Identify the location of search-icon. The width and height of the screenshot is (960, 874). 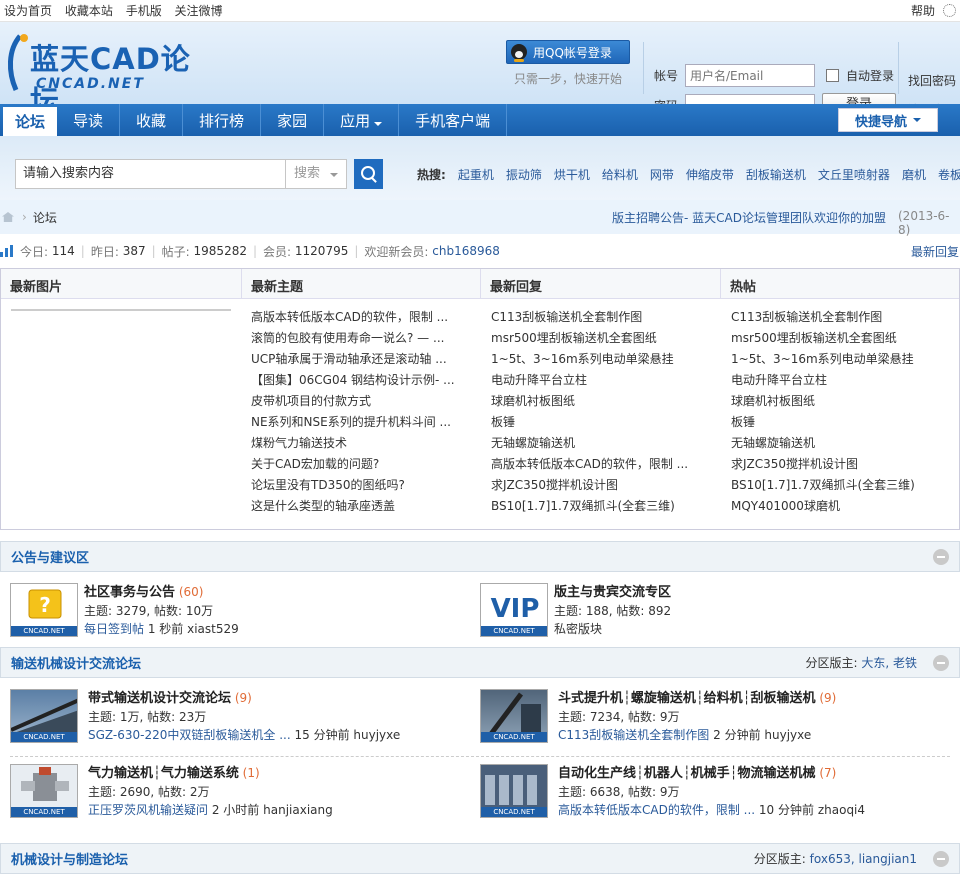
(368, 174).